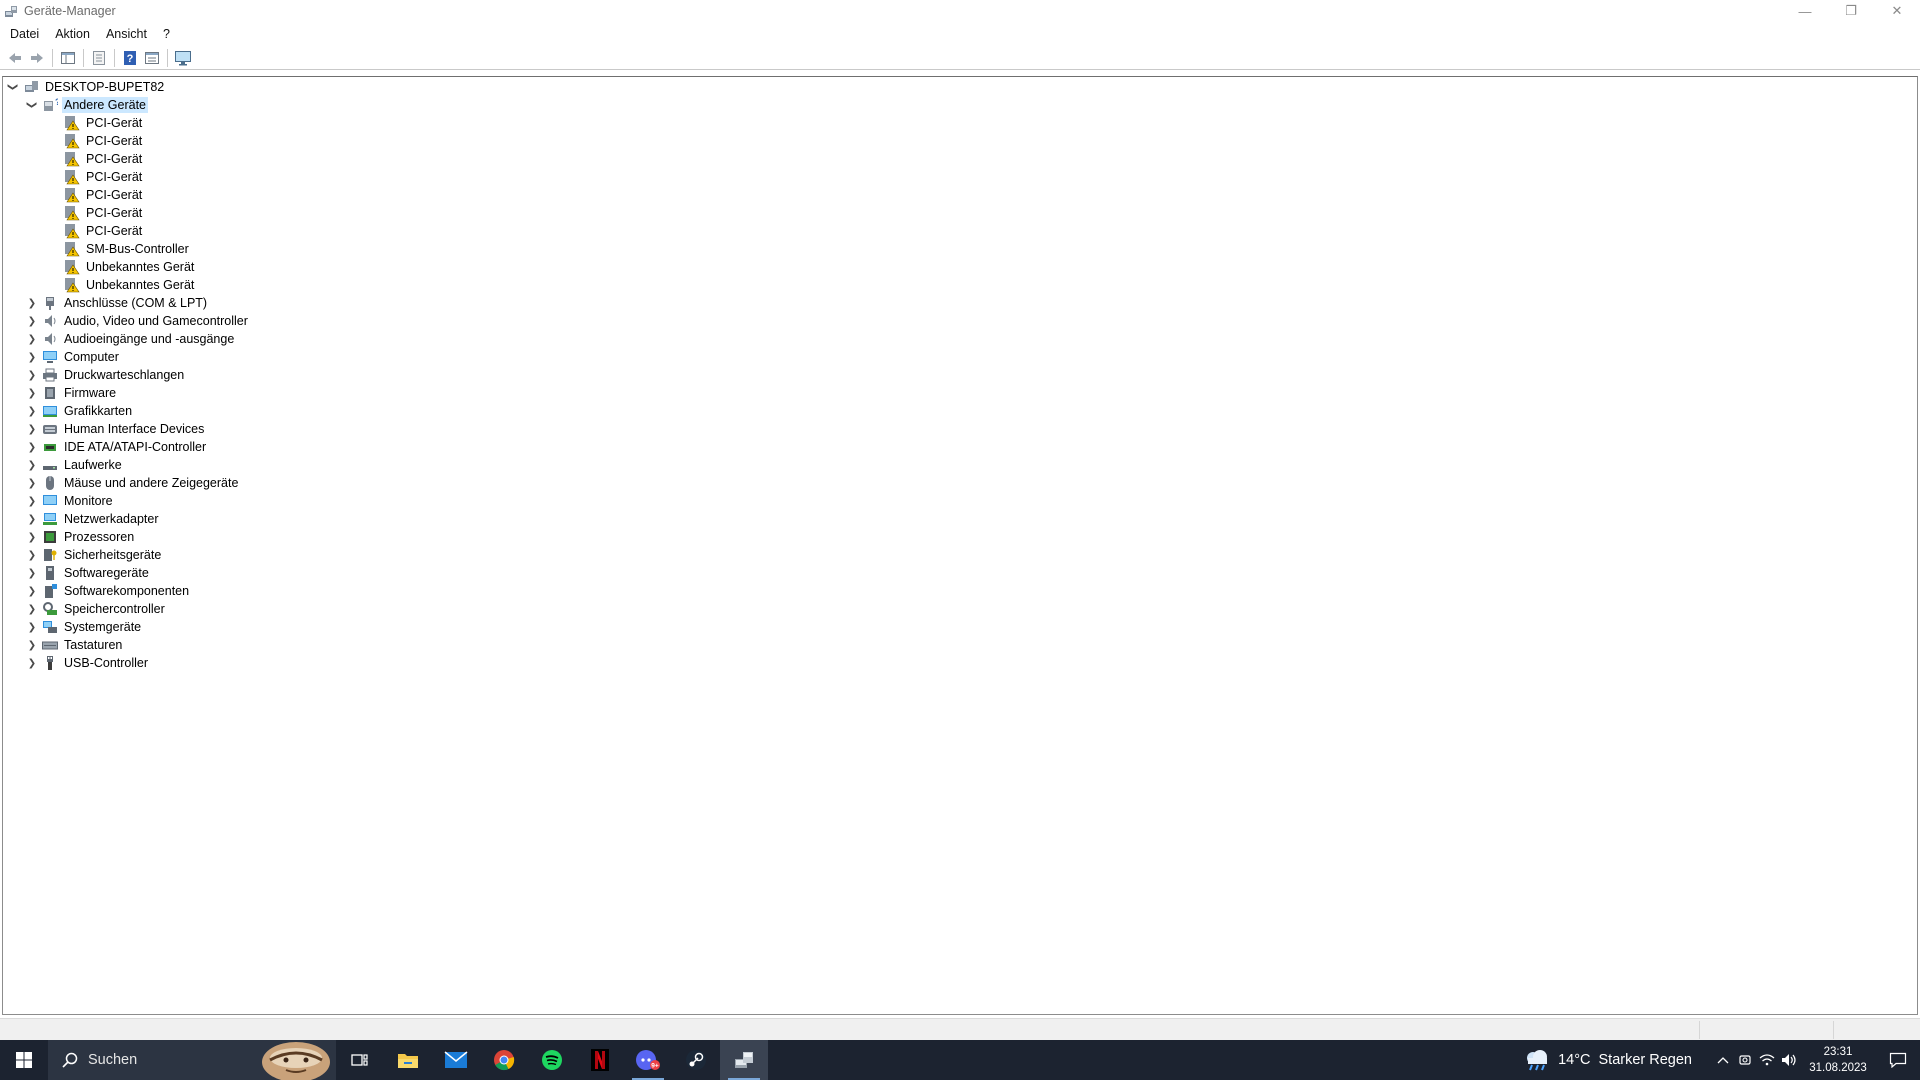 The height and width of the screenshot is (1080, 1920). Describe the element at coordinates (87, 105) in the screenshot. I see `tree-category-andere-geraete: ❯ ? Andere Geräte` at that location.